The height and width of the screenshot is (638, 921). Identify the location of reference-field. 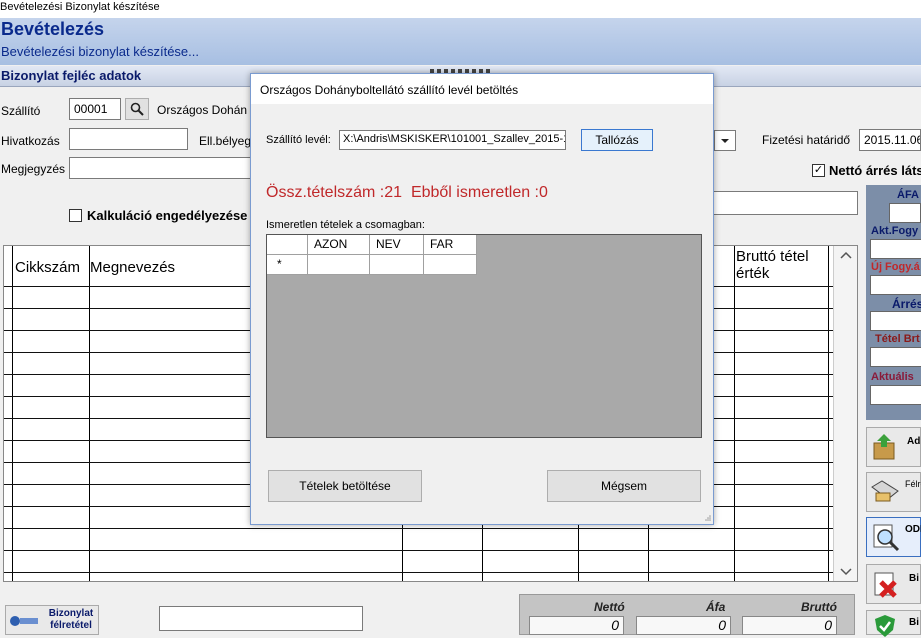
(128, 139).